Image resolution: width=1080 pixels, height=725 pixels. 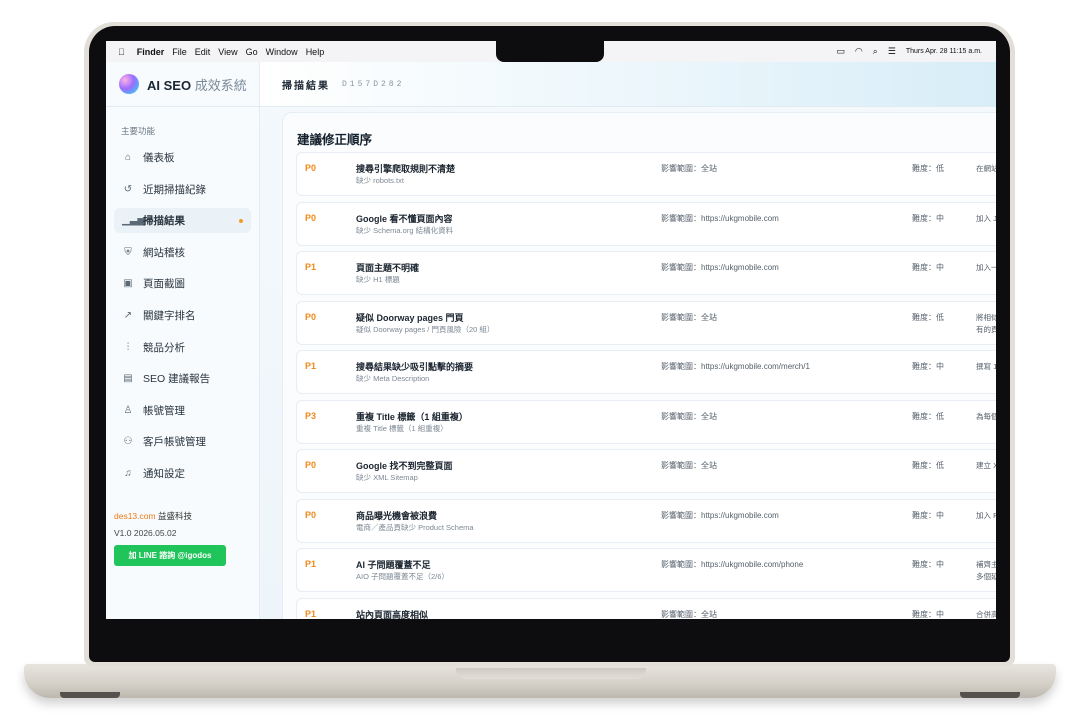 I want to click on issue-subtitle: 重複 Title 標籤（1 組重複）, so click(x=402, y=428).